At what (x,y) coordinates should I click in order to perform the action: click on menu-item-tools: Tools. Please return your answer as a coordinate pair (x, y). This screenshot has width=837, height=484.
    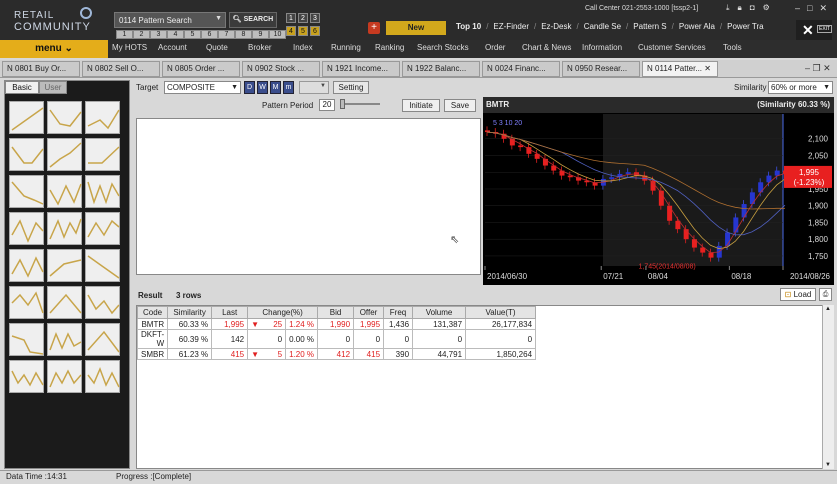
    Looking at the image, I should click on (738, 47).